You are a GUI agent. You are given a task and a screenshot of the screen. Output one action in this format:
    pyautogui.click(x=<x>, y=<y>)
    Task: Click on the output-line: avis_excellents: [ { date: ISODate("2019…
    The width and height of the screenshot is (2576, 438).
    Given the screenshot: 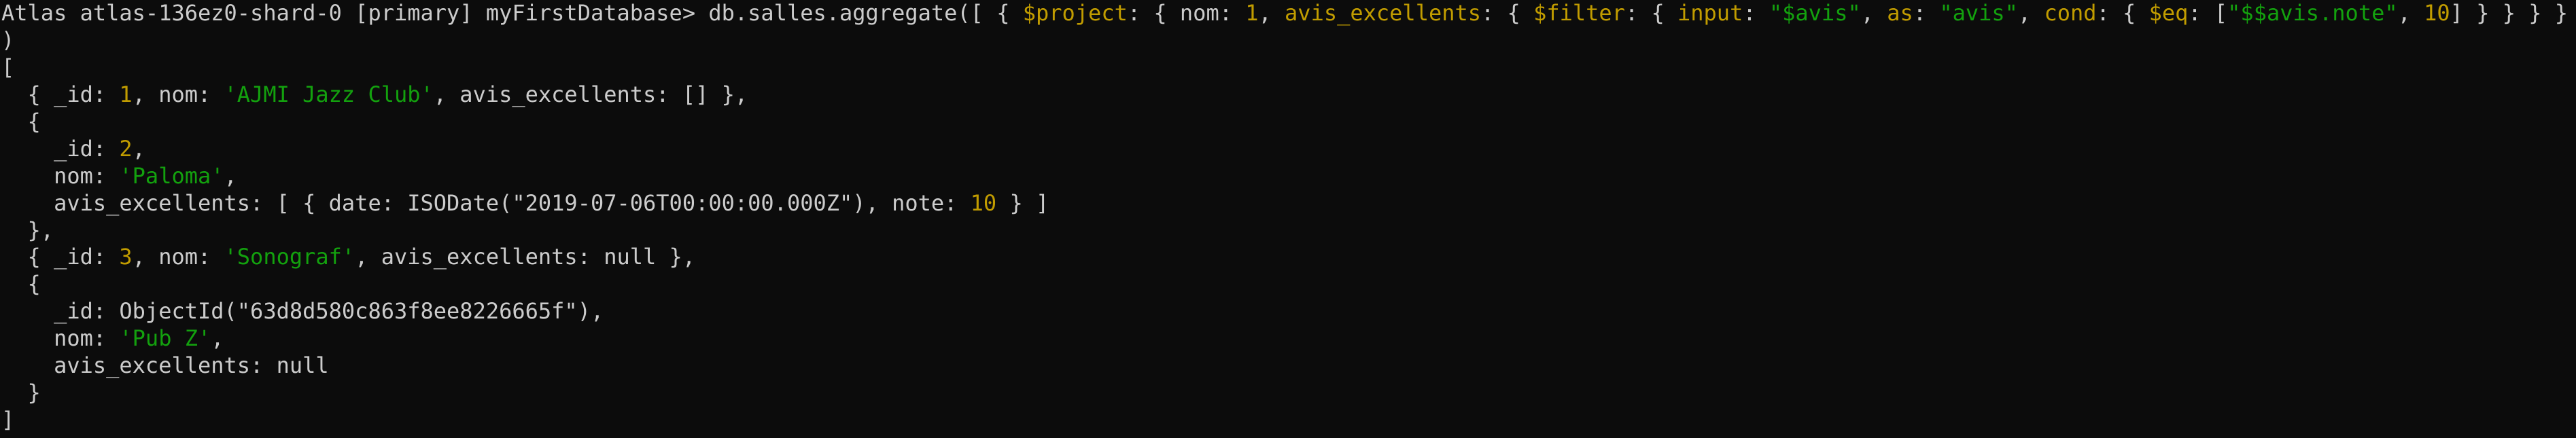 What is the action you would take?
    pyautogui.click(x=1288, y=203)
    